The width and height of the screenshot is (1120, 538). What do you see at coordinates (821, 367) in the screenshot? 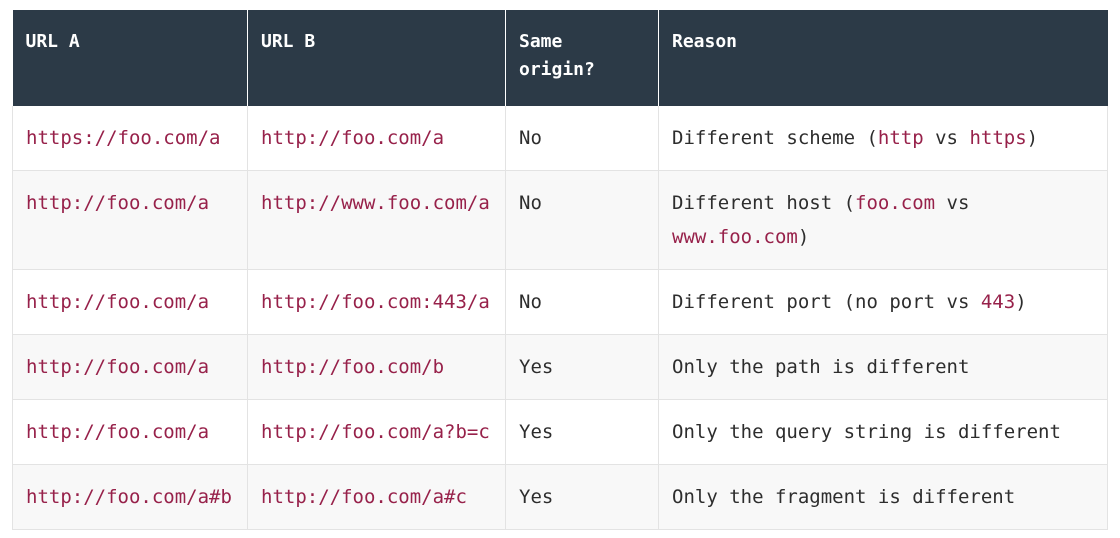
I see `reason-text: Only the path is different` at bounding box center [821, 367].